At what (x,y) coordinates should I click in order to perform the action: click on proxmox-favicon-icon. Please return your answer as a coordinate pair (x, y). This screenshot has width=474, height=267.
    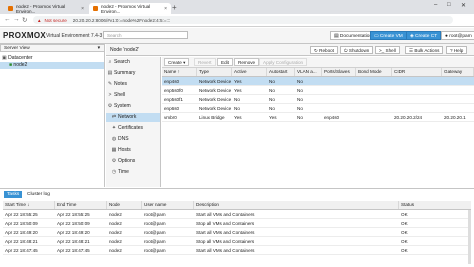
    Looking at the image, I should click on (10, 8).